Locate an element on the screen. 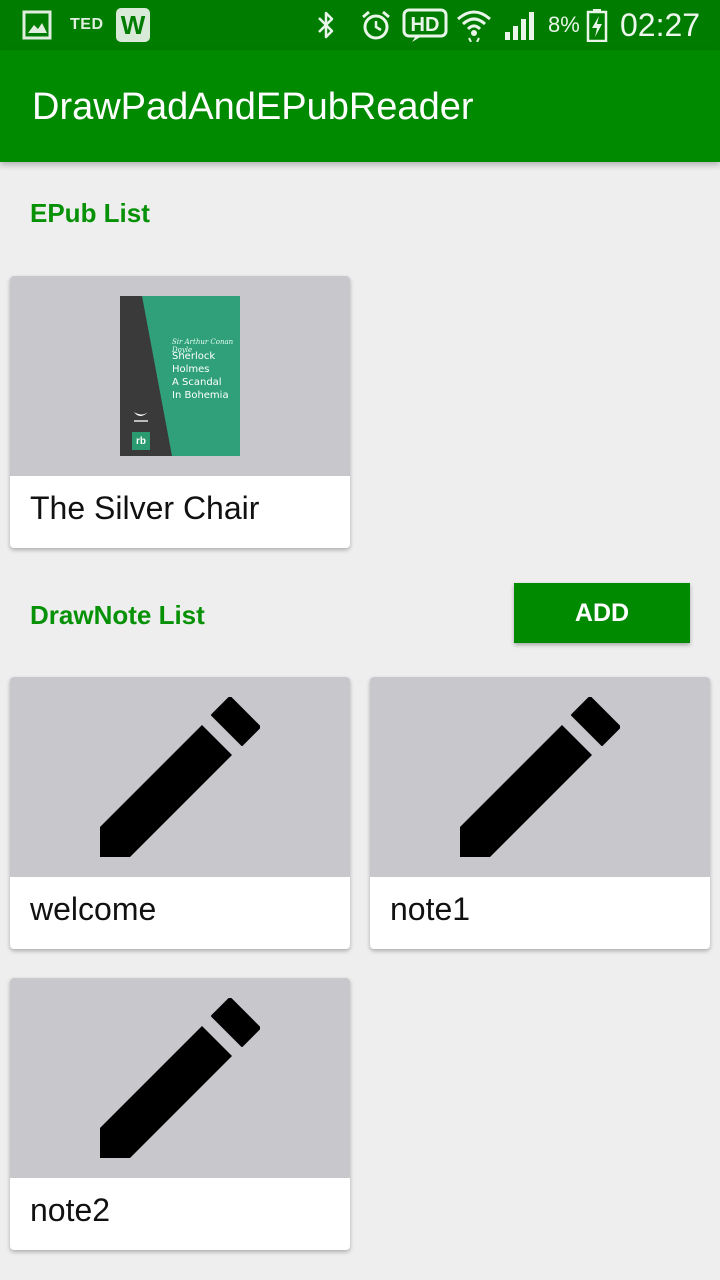 The image size is (720, 1280). cover-title-line: A Scandal is located at coordinates (197, 382).